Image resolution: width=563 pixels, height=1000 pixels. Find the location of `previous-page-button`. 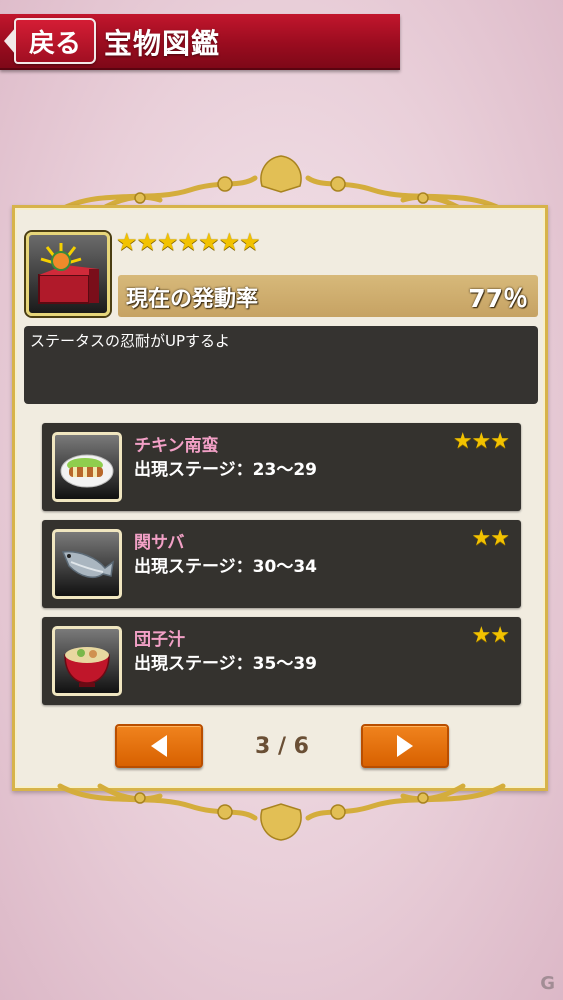

previous-page-button is located at coordinates (159, 746).